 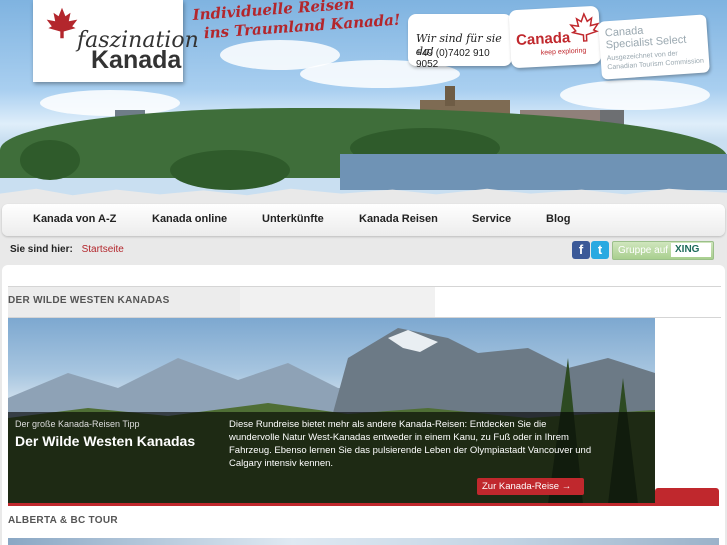 I want to click on nav-item-blog: Blog, so click(x=558, y=219).